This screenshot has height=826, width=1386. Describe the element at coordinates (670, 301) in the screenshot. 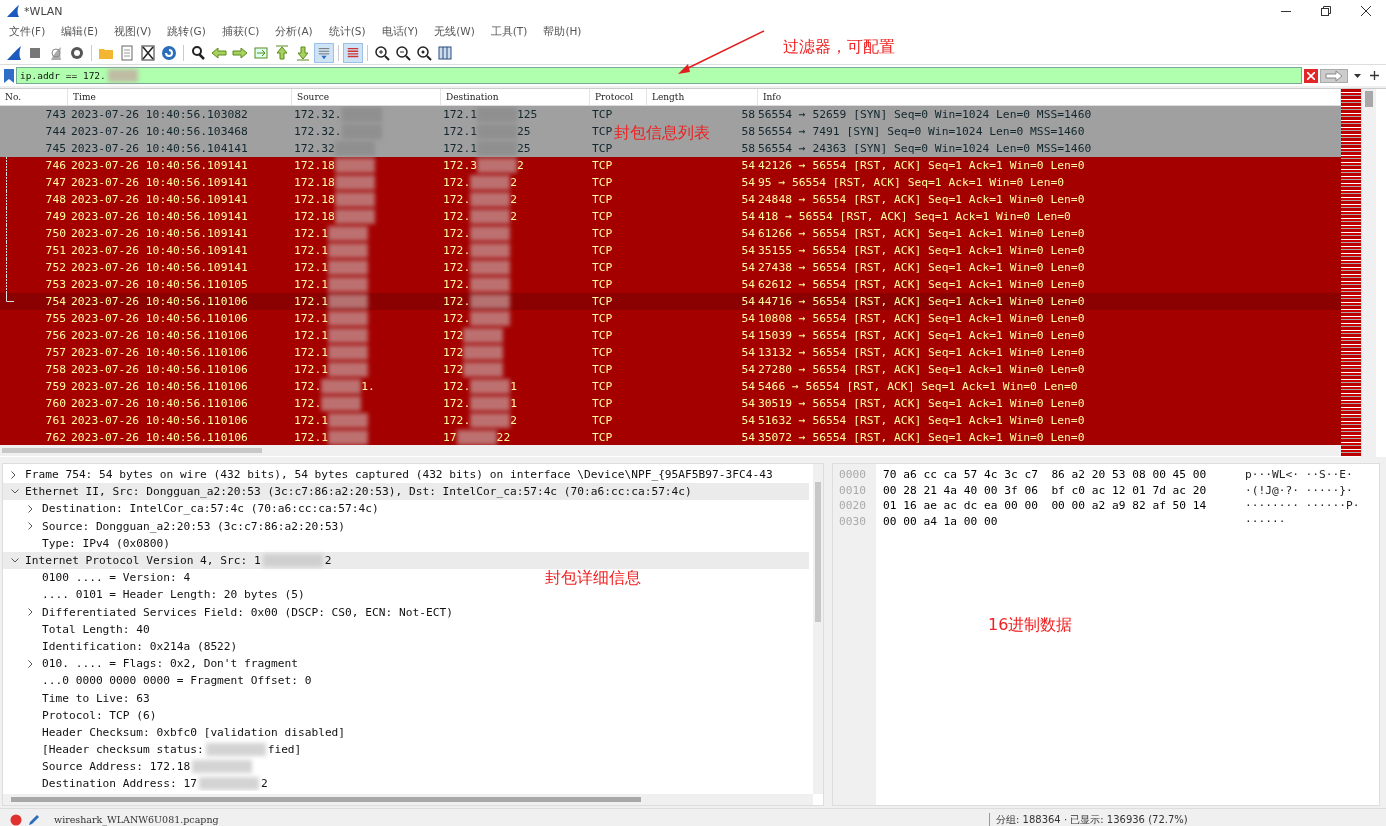

I see `packet-row: 754 2023-07-26 10:40:56.110106 172.1 172. TCP 54 44716 → 56554 [RST, ACK] Seq=1 Ack=1 Win=0 Len=0` at that location.